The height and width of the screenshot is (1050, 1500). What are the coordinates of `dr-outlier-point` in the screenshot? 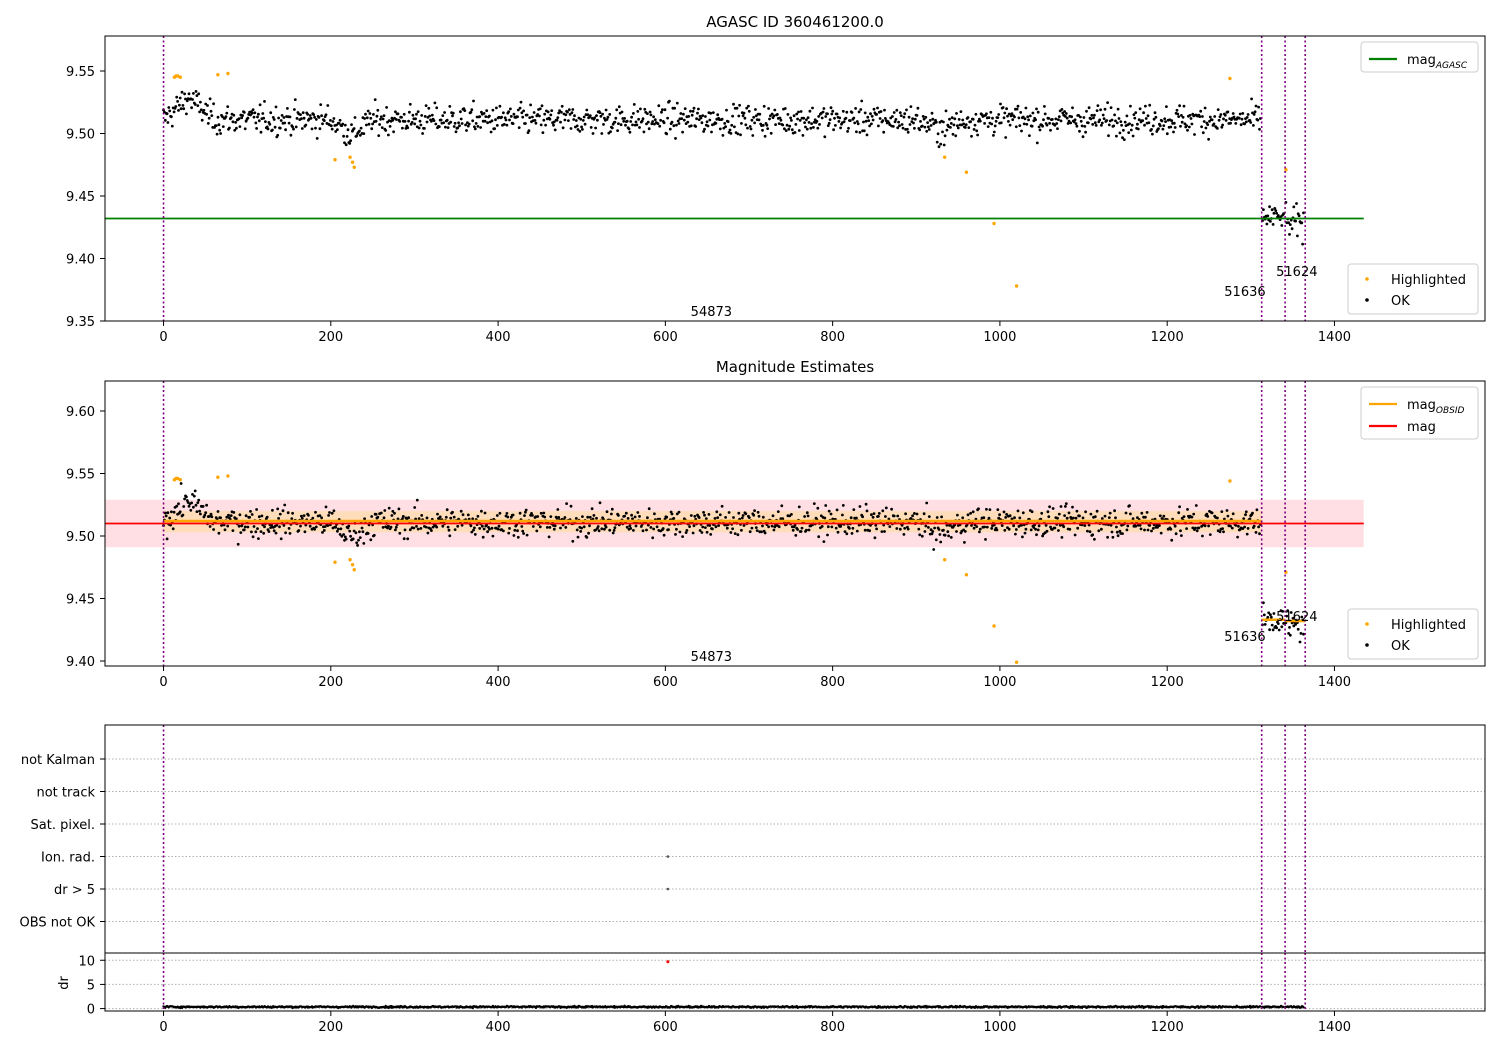 It's located at (668, 962).